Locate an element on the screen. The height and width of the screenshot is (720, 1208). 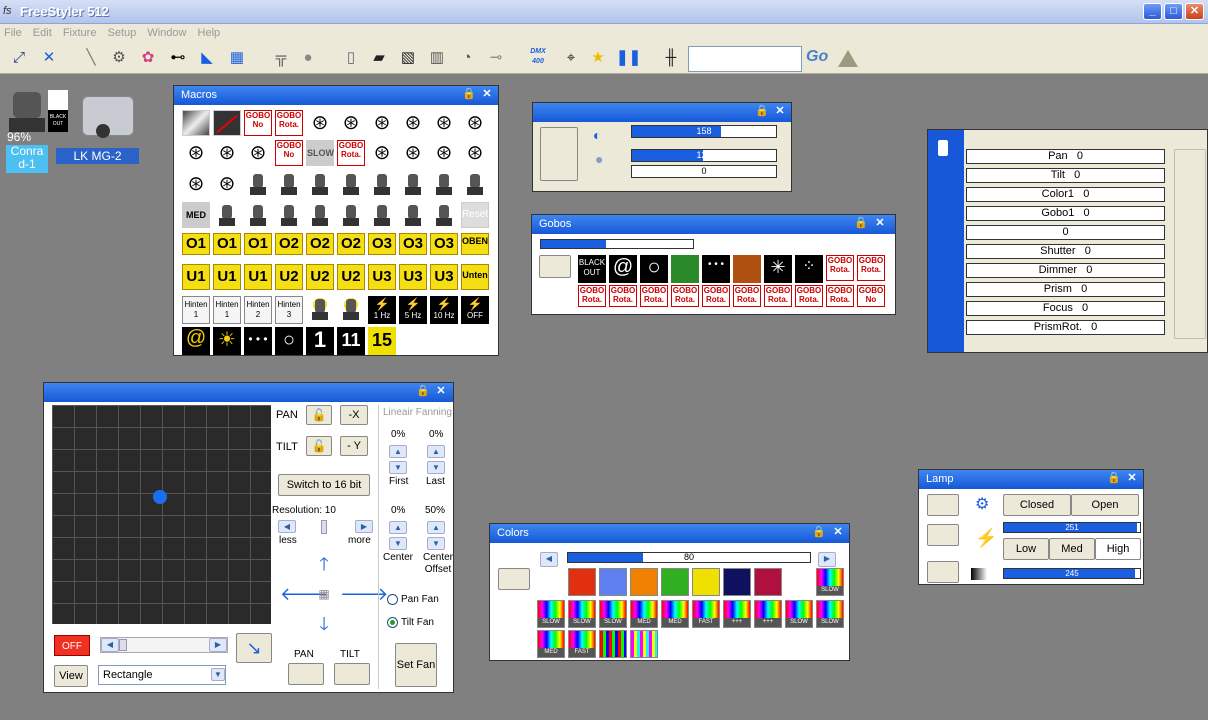
high-button: High is located at coordinates (1118, 549).